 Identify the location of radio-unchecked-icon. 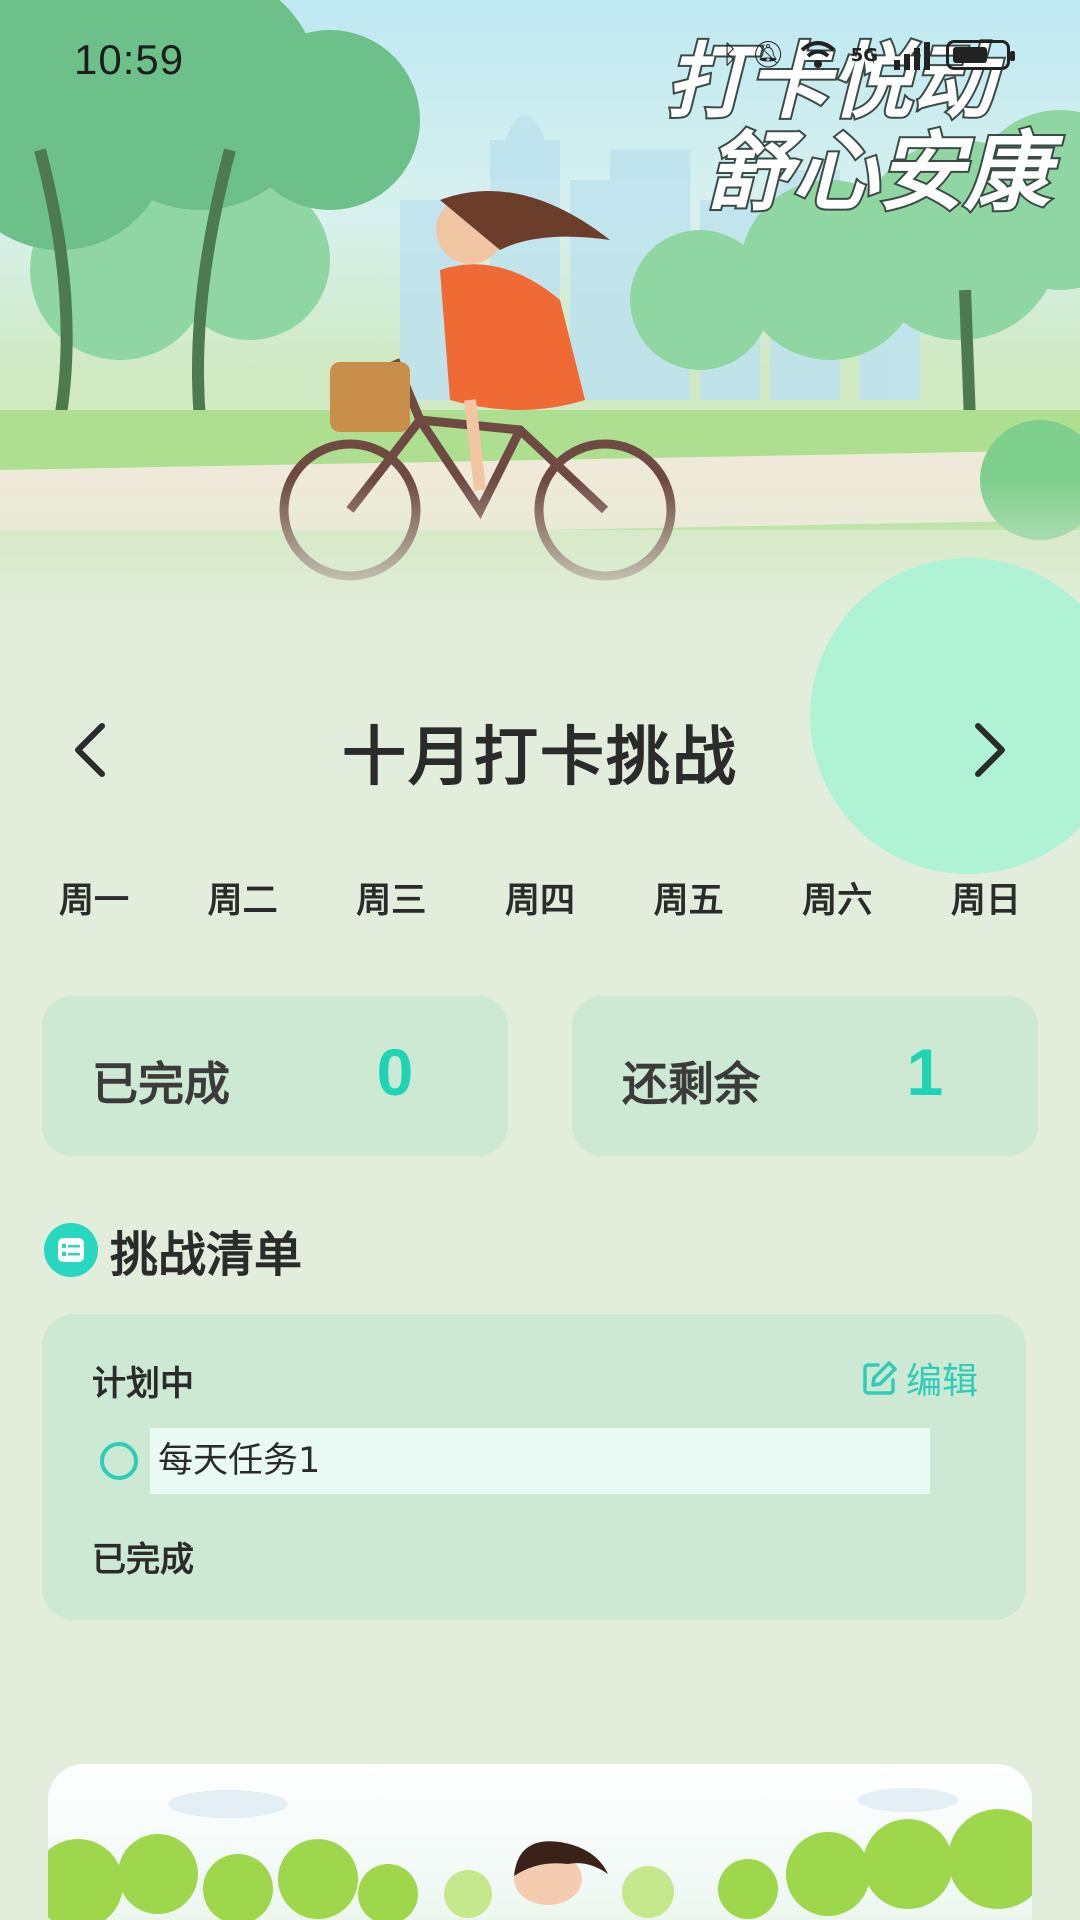
(119, 1461).